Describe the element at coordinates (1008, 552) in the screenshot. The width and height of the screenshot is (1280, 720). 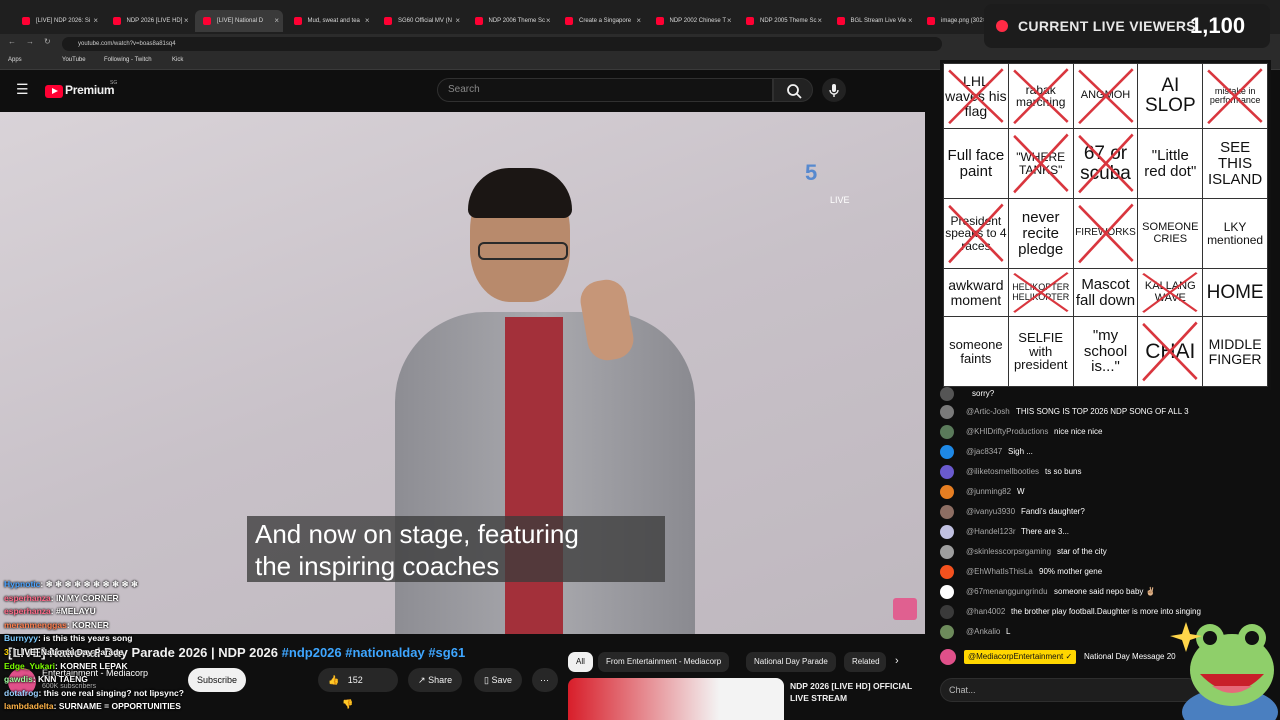
I see `chat-author: @skinlesscorpsrgaming` at that location.